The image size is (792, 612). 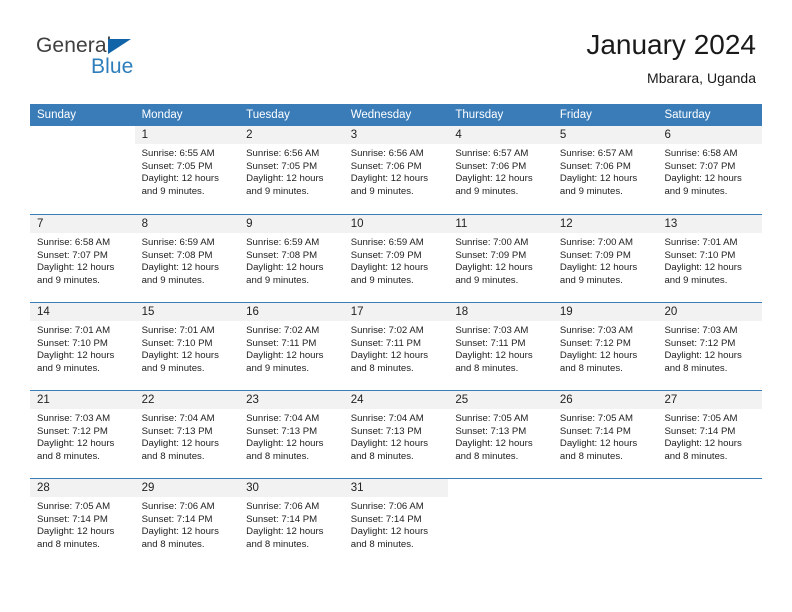 I want to click on brand-triangle-icon, so click(x=119, y=46).